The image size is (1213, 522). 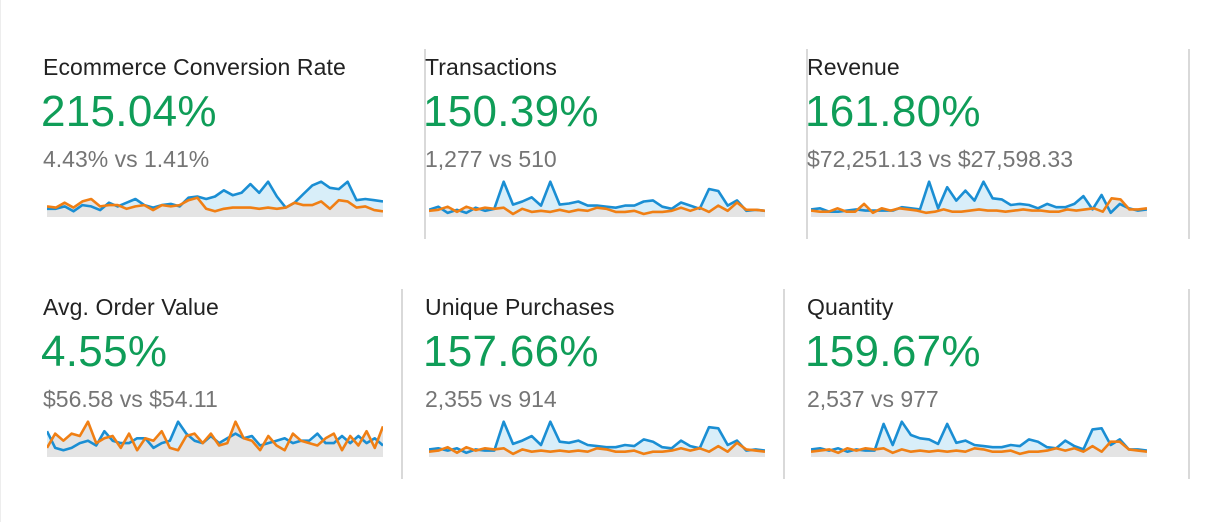 I want to click on metric-comparison: $72,251.13 vs $27,598.33, so click(x=940, y=159).